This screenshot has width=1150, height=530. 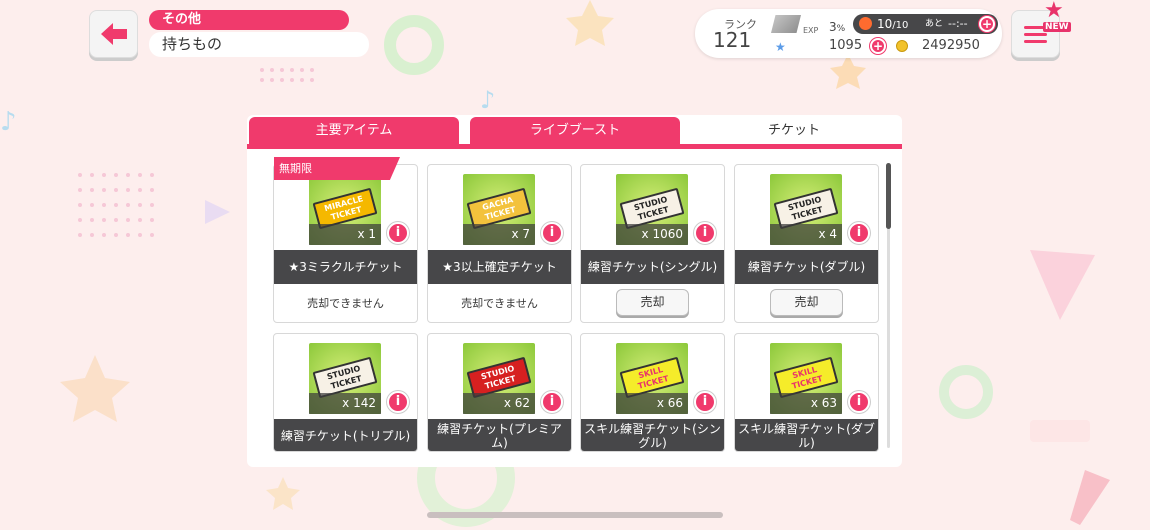 What do you see at coordinates (1057, 27) in the screenshot?
I see `new-badge-label: NEW` at bounding box center [1057, 27].